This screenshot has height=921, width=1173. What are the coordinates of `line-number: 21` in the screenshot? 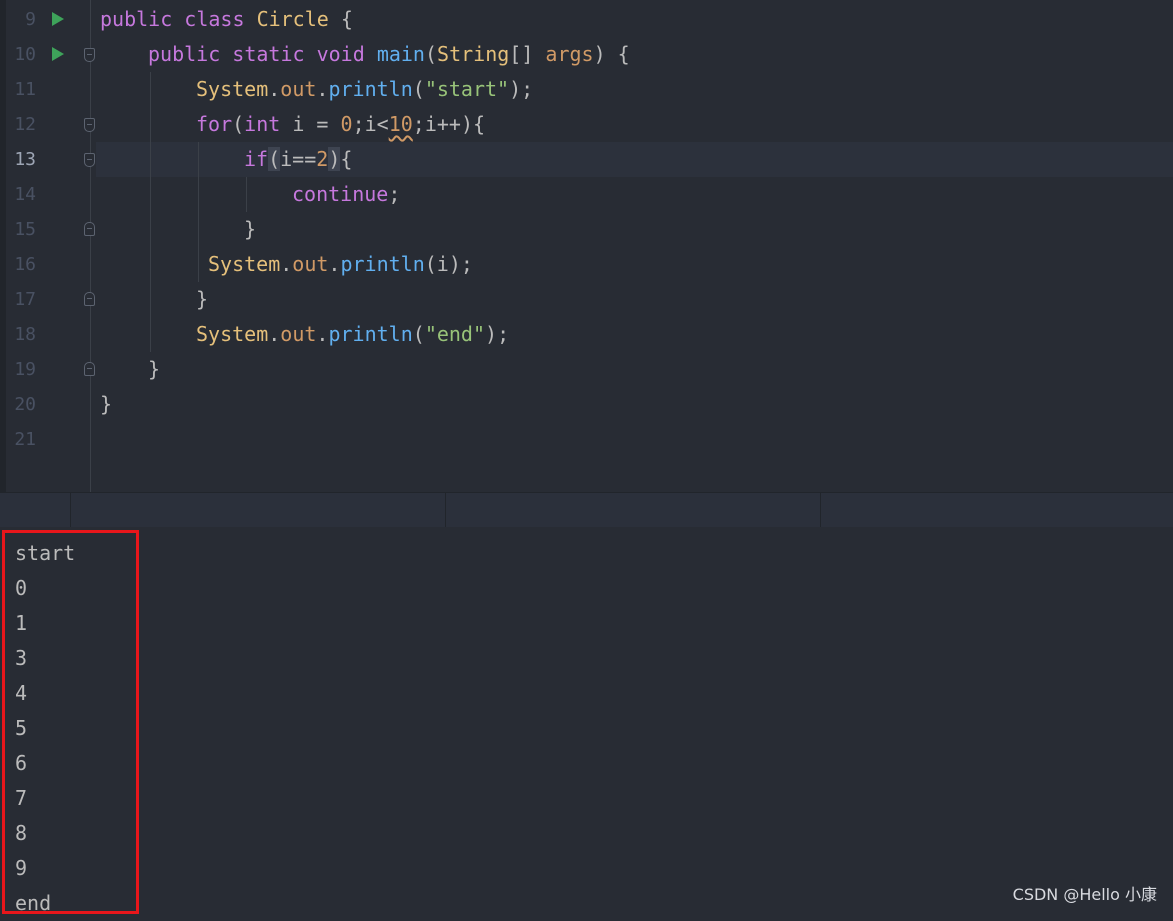 It's located at (25, 439).